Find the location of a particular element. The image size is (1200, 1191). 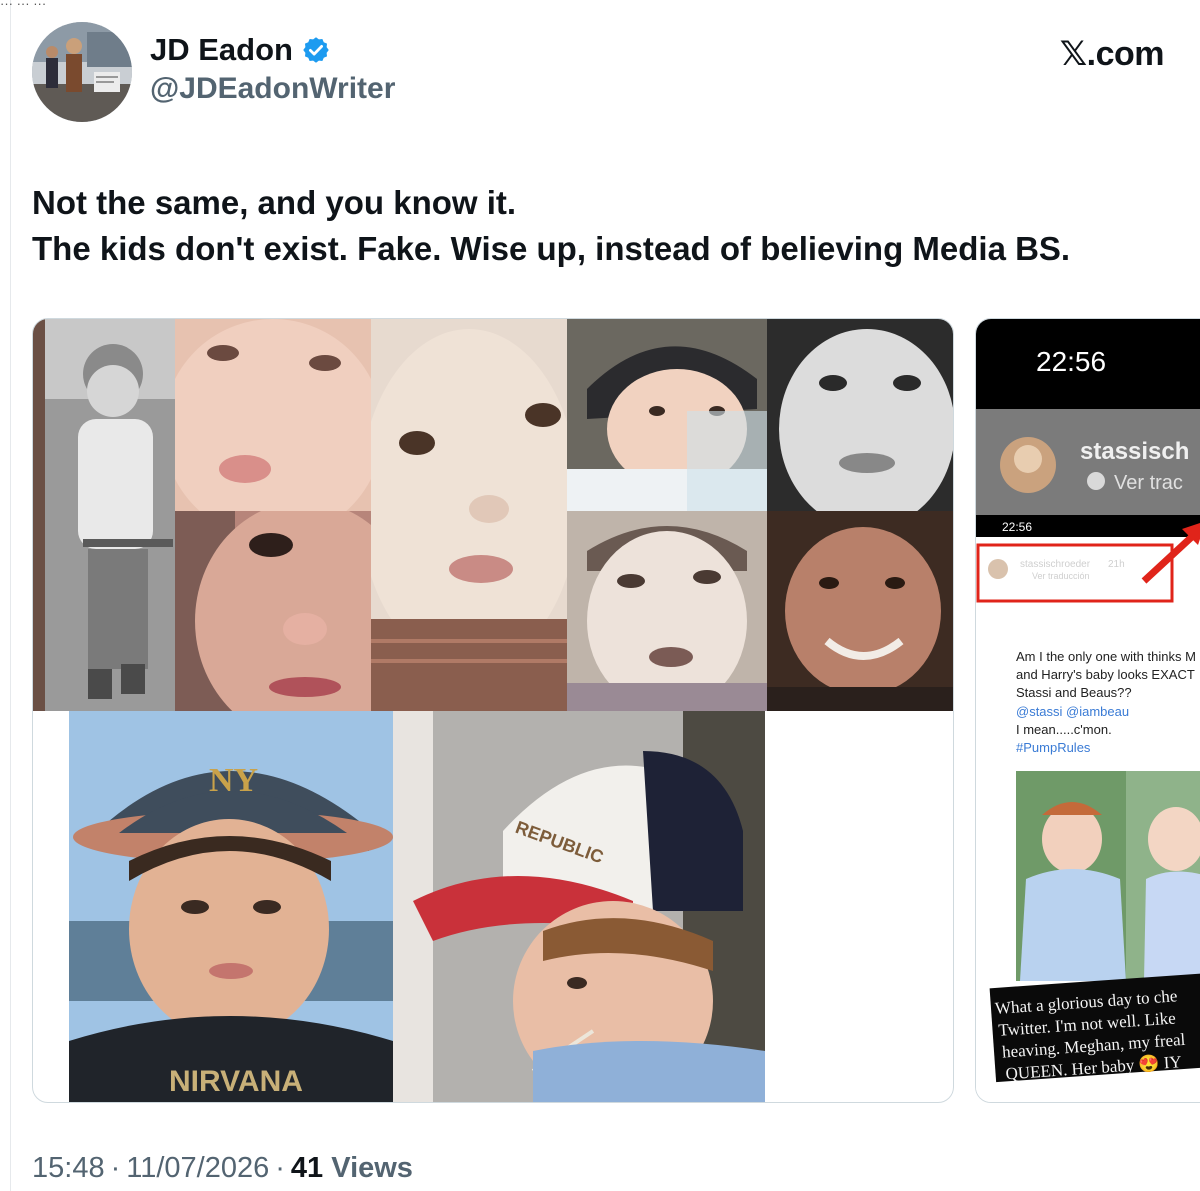

views-count: 41 is located at coordinates (307, 1168).